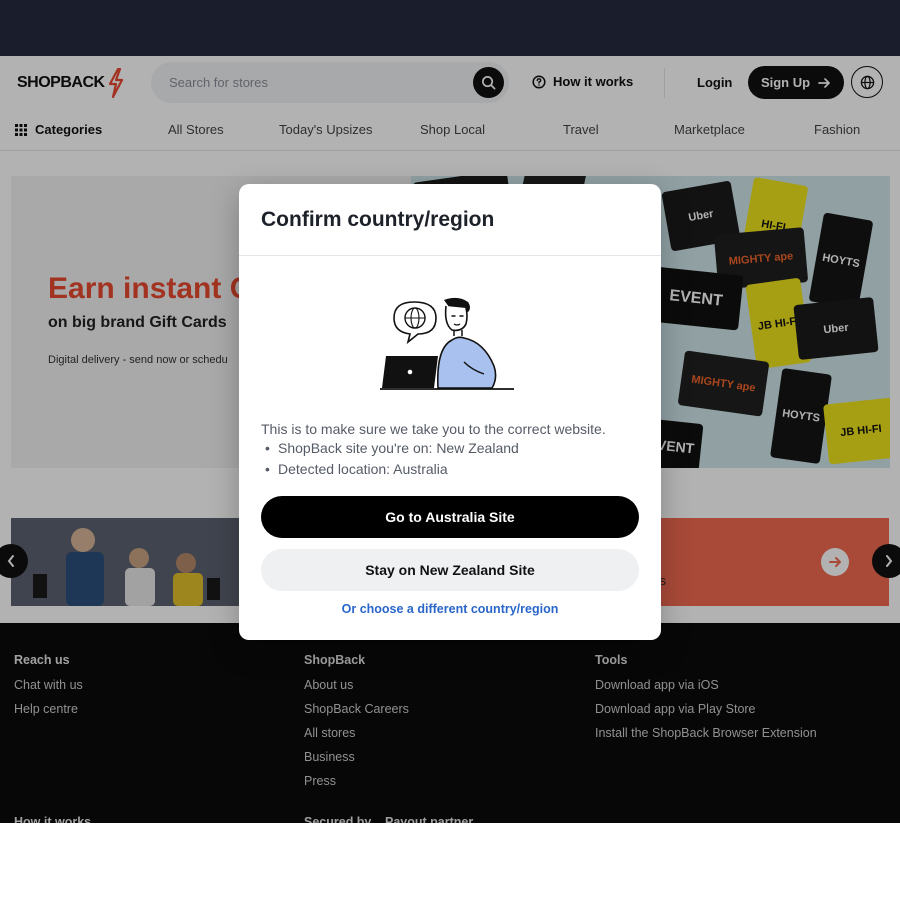 The image size is (900, 900). I want to click on modal-divider, so click(450, 255).